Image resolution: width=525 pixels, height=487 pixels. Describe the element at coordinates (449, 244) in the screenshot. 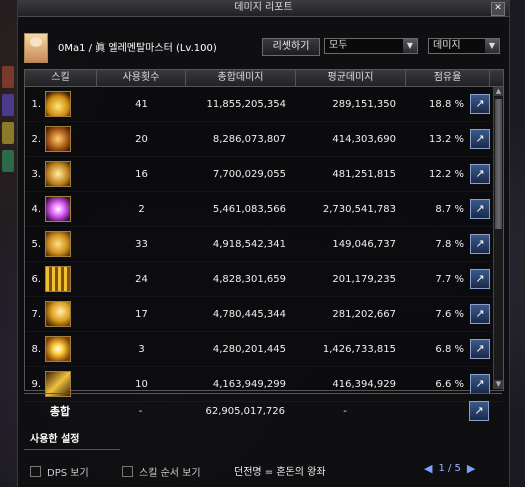

I see `row-share: 7.8 %` at that location.